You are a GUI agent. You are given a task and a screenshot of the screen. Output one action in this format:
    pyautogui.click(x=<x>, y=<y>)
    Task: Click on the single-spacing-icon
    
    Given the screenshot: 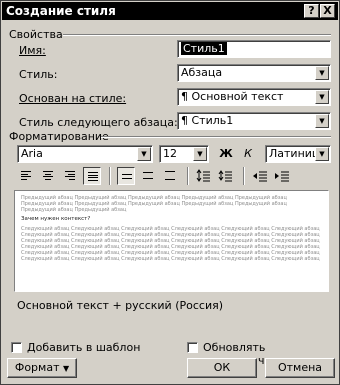 What is the action you would take?
    pyautogui.click(x=127, y=176)
    